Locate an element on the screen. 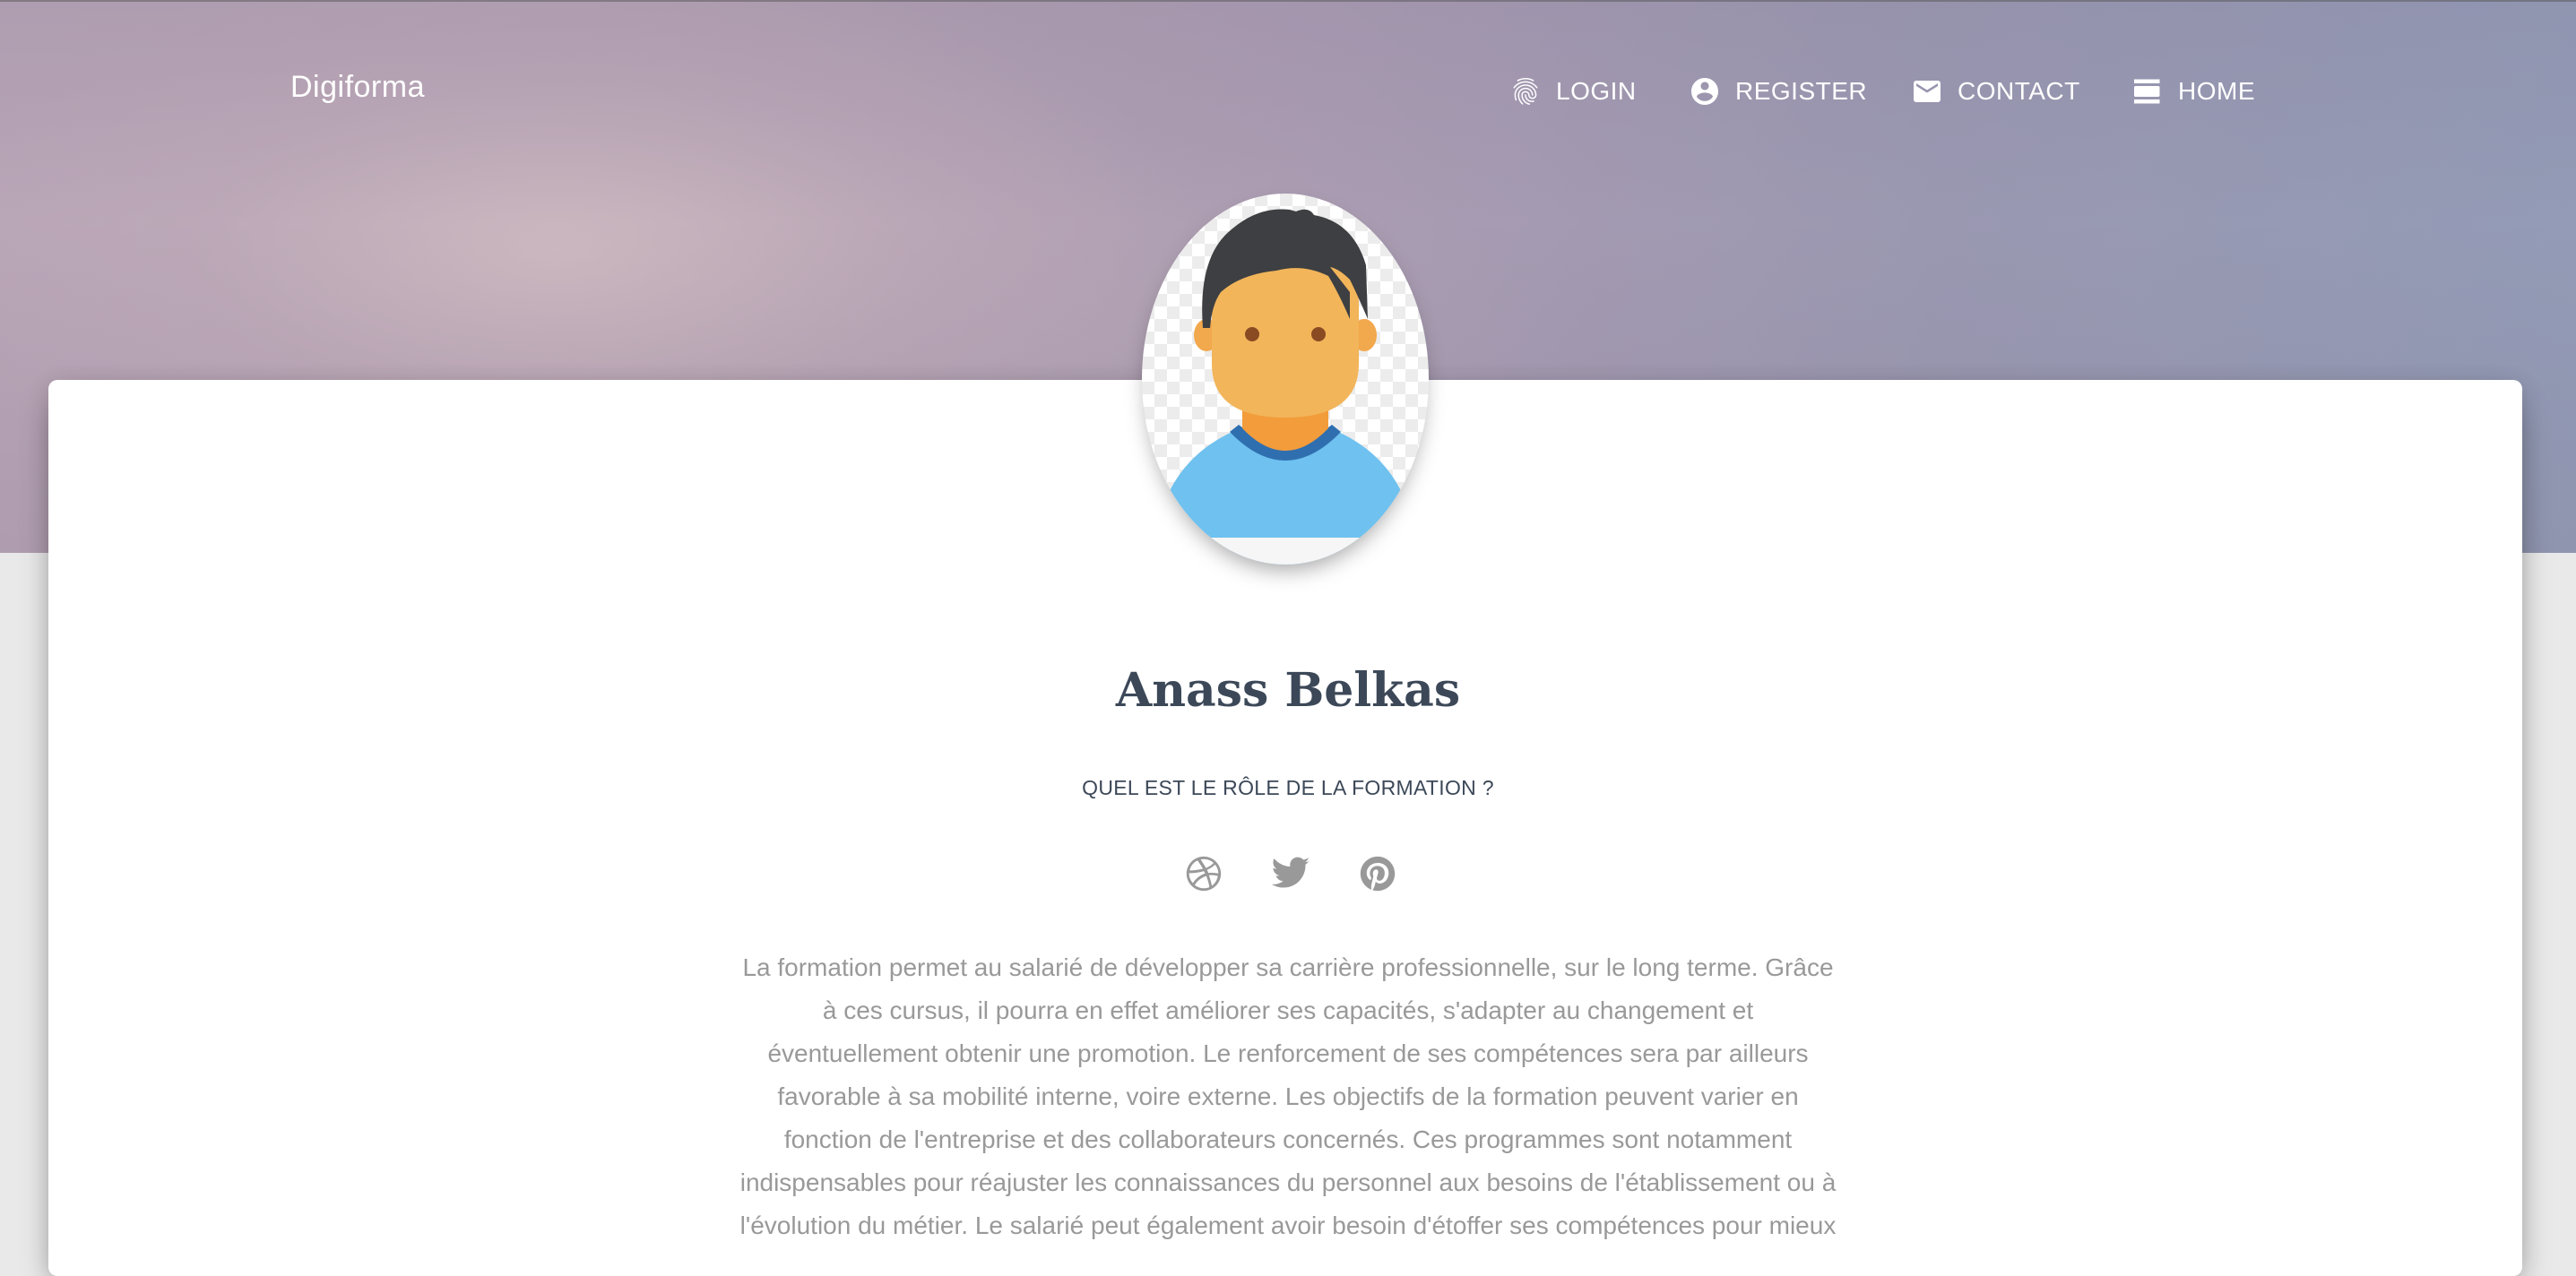 The height and width of the screenshot is (1276, 2576). pinterest-icon is located at coordinates (1378, 874).